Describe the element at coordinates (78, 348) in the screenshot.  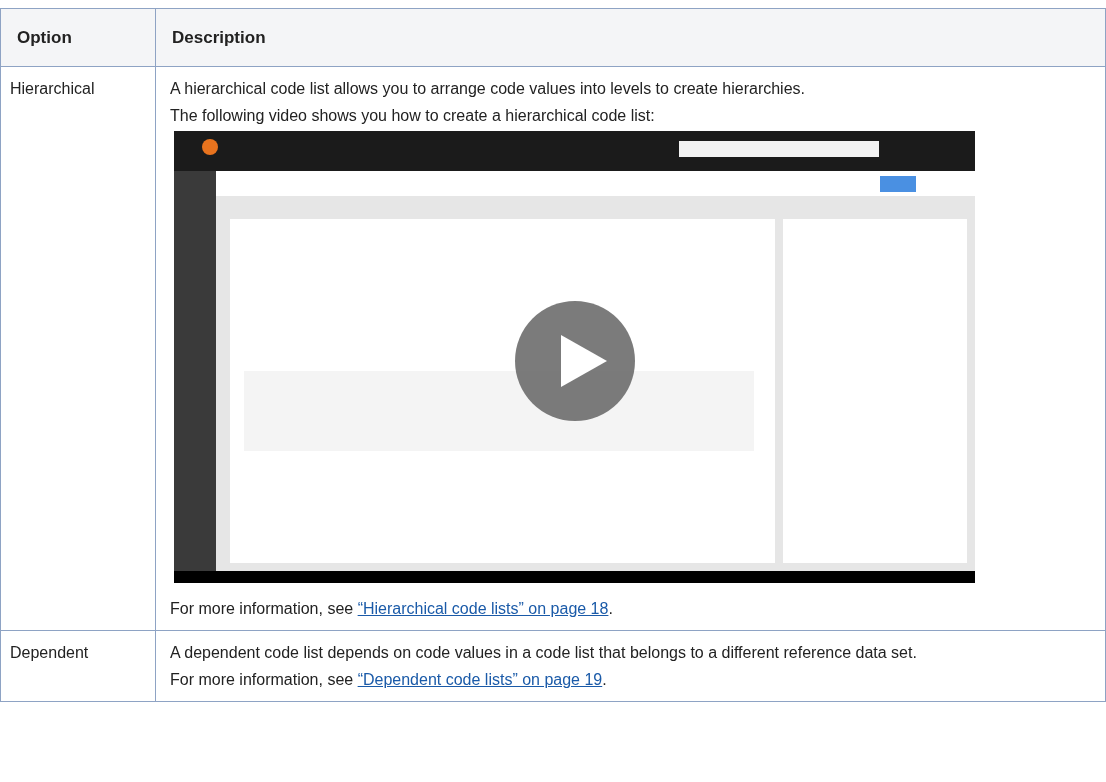
I see `table-cell: Hierarchical` at that location.